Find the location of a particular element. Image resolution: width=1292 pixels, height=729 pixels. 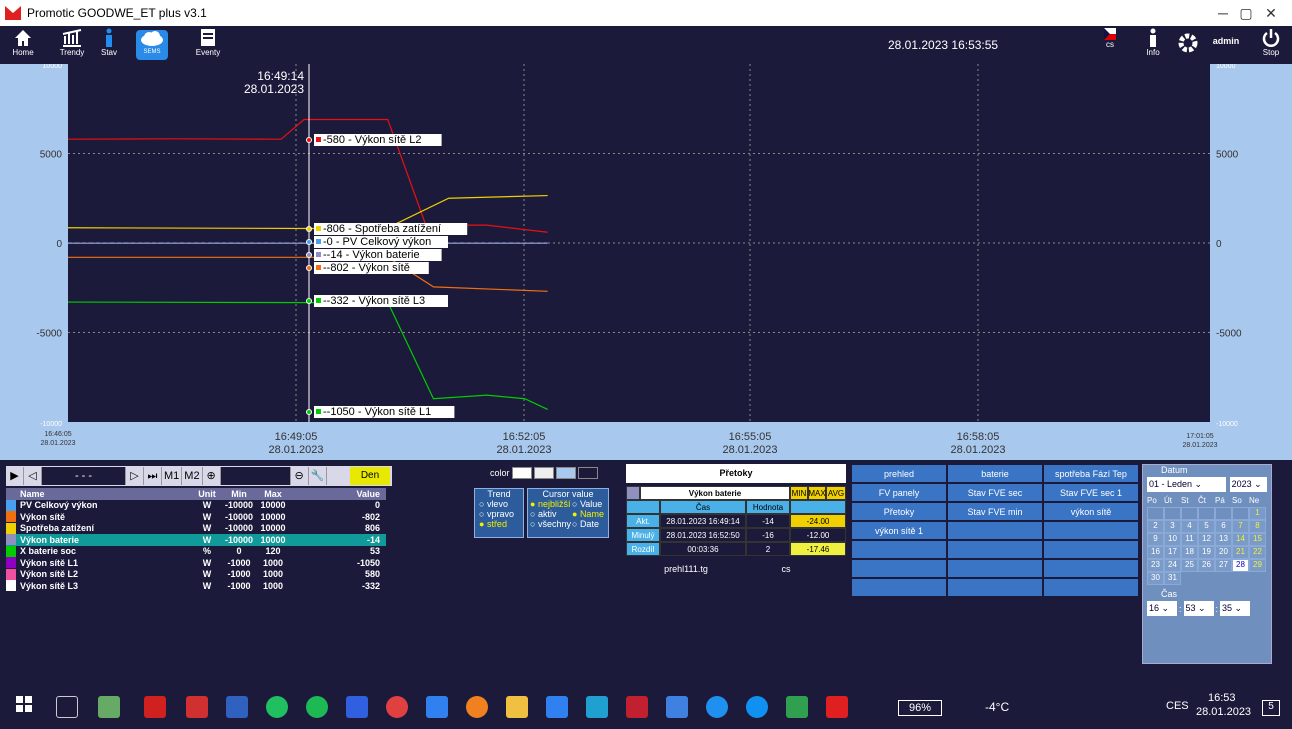

second-select: 35 ⌄ is located at coordinates (1235, 608).